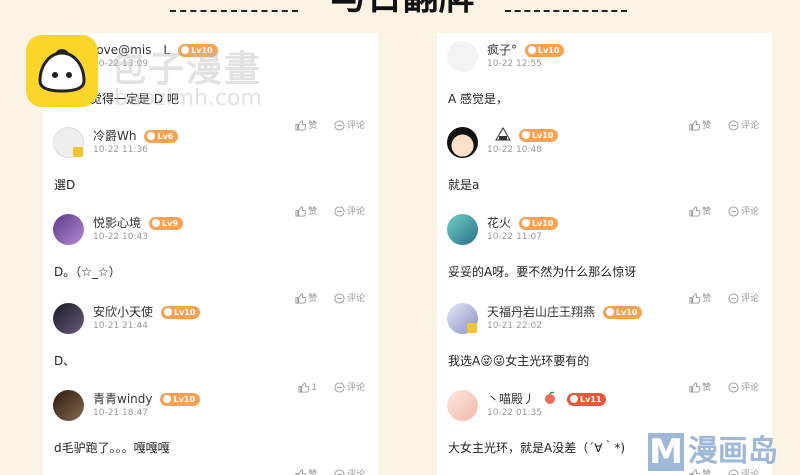 This screenshot has height=475, width=800. What do you see at coordinates (65, 361) in the screenshot?
I see `comment-text: D、` at bounding box center [65, 361].